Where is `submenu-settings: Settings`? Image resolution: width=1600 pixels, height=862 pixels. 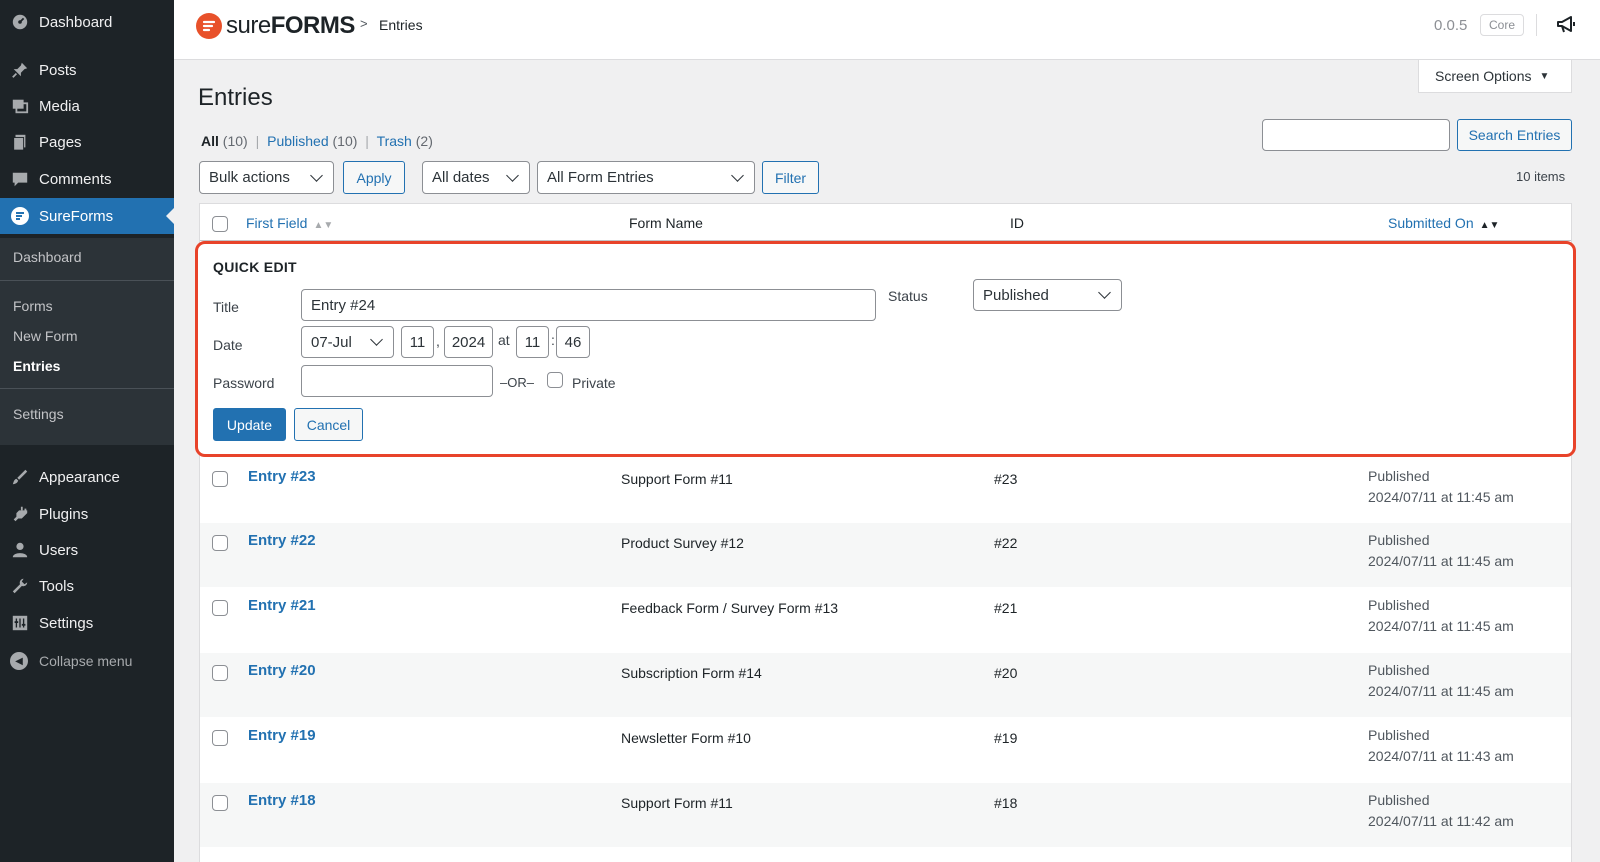 submenu-settings: Settings is located at coordinates (38, 414).